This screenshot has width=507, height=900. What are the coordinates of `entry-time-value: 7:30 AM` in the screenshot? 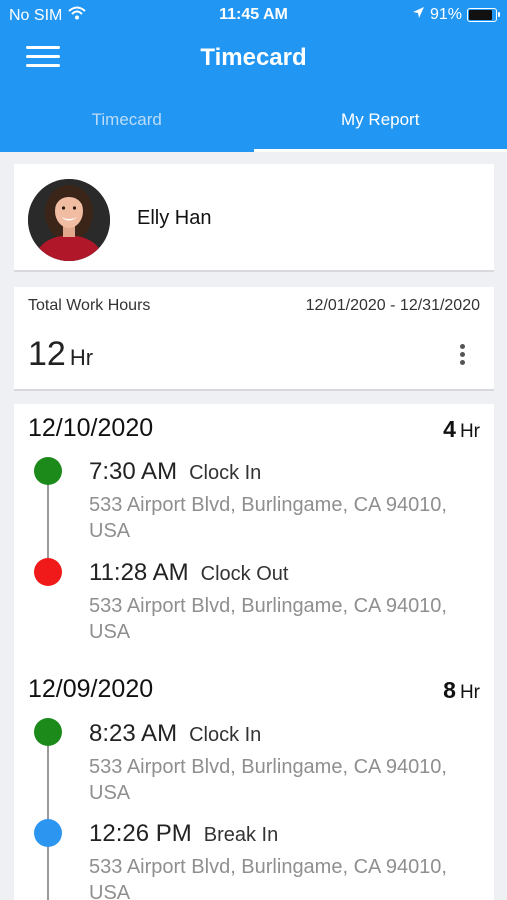 It's located at (133, 471).